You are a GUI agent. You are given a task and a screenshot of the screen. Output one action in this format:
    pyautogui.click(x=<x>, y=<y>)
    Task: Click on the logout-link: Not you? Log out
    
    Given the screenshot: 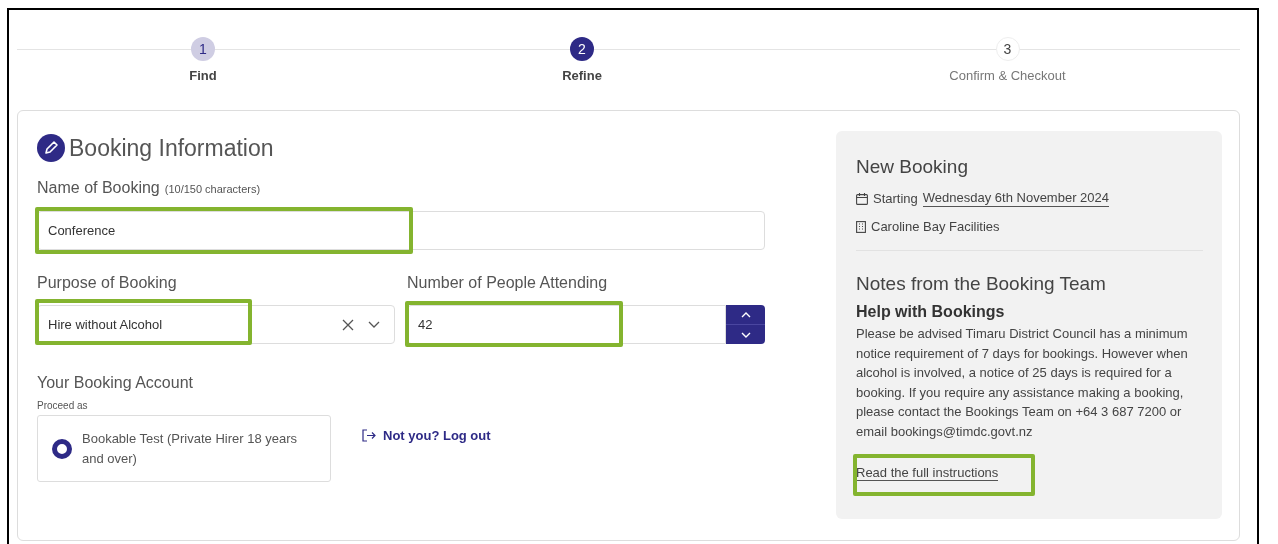 What is the action you would take?
    pyautogui.click(x=426, y=435)
    